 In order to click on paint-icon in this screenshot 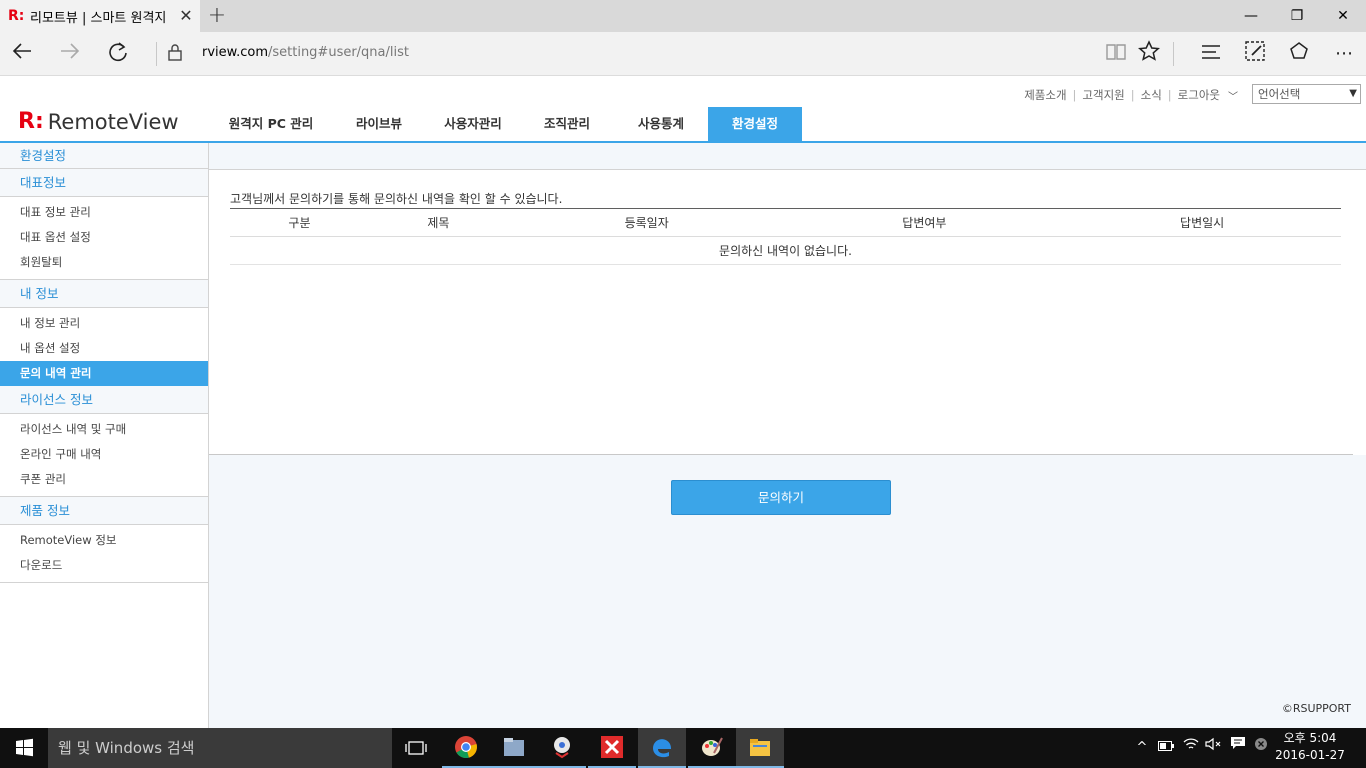, I will do `click(712, 748)`.